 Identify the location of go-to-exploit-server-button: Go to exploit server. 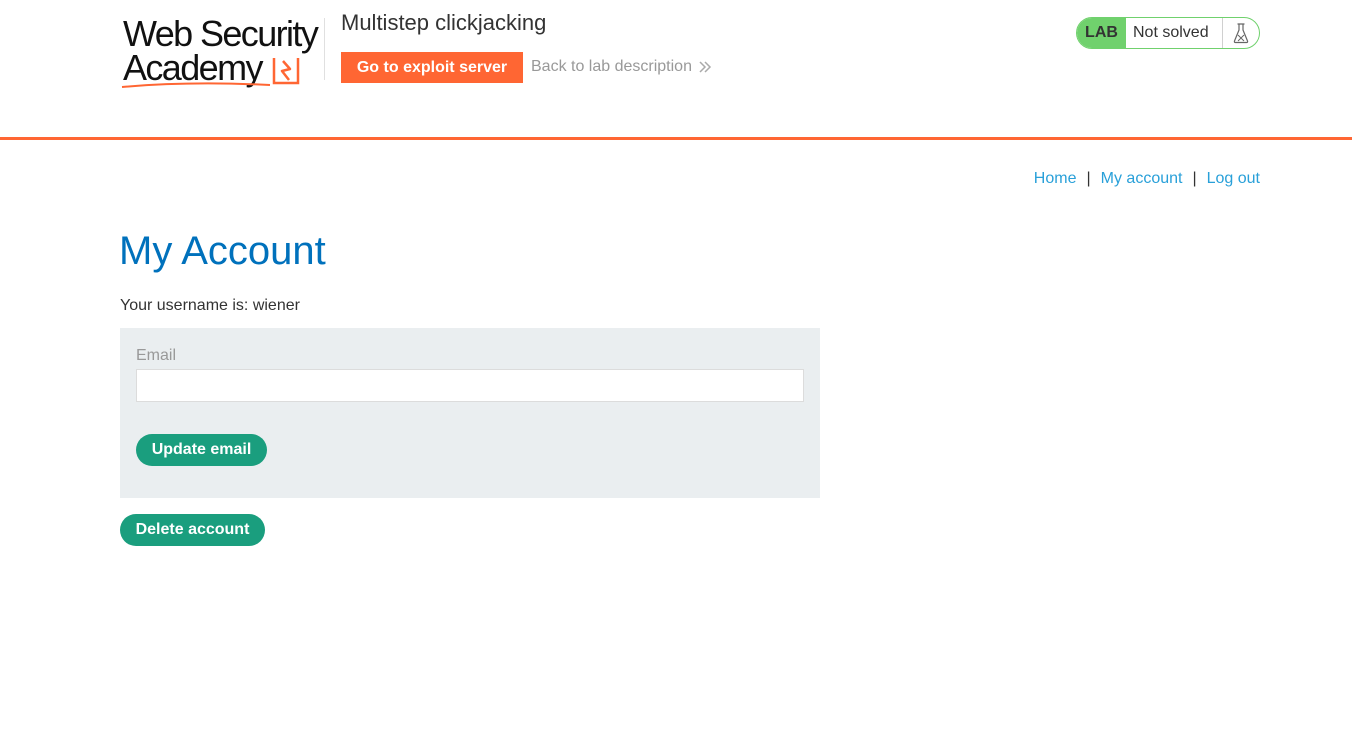
(432, 67).